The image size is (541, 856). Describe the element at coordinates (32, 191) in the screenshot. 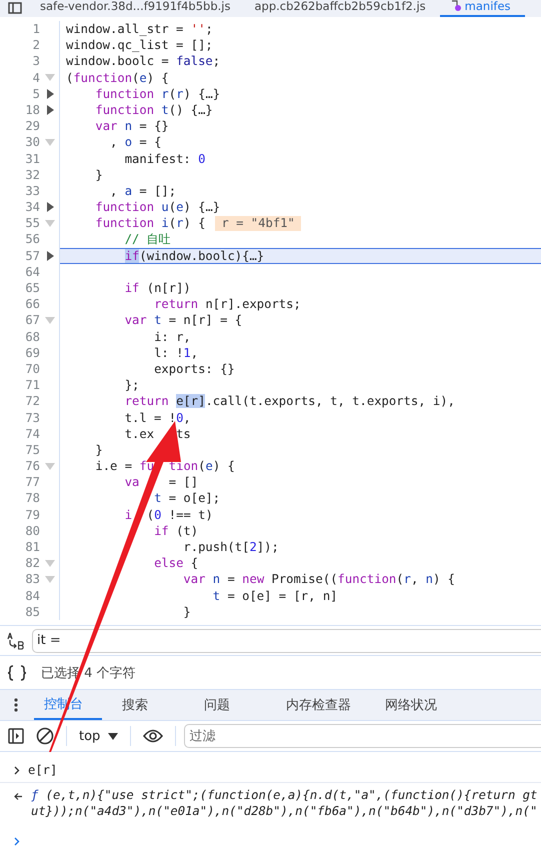

I see `line-number: 33` at that location.